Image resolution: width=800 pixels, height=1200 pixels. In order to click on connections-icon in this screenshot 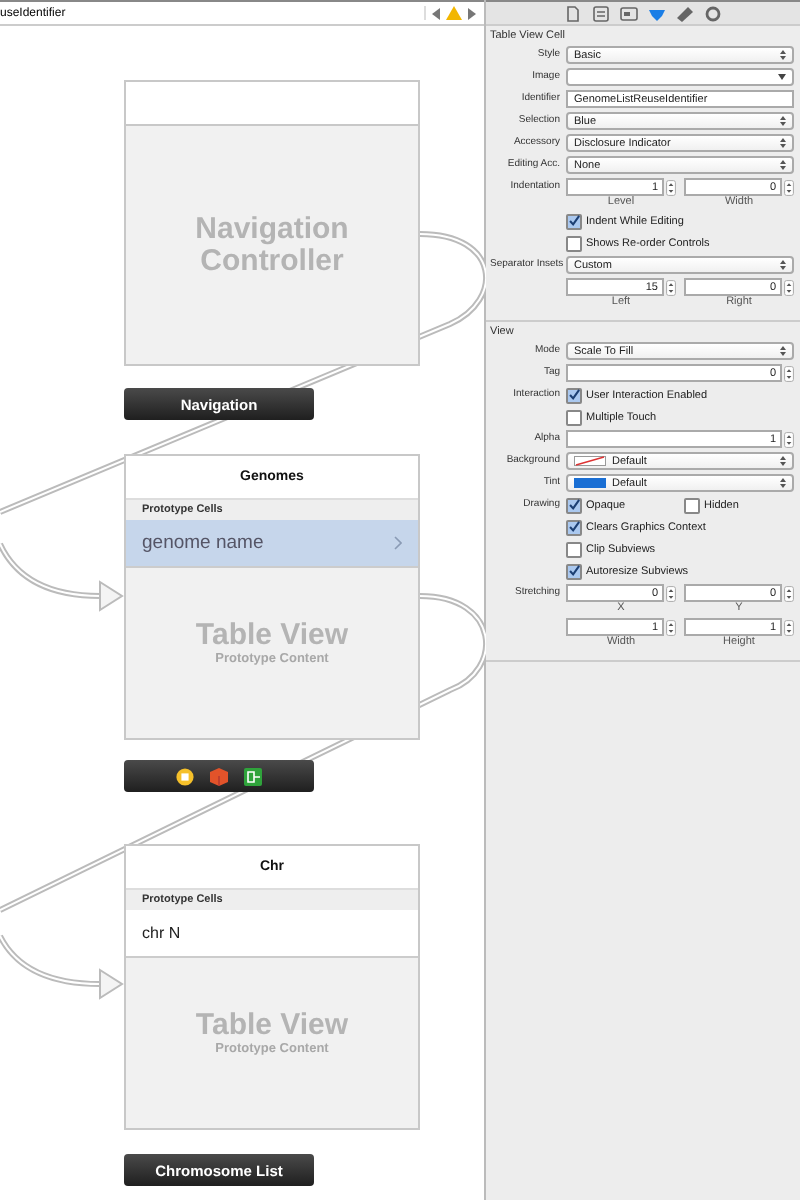, I will do `click(713, 13)`.